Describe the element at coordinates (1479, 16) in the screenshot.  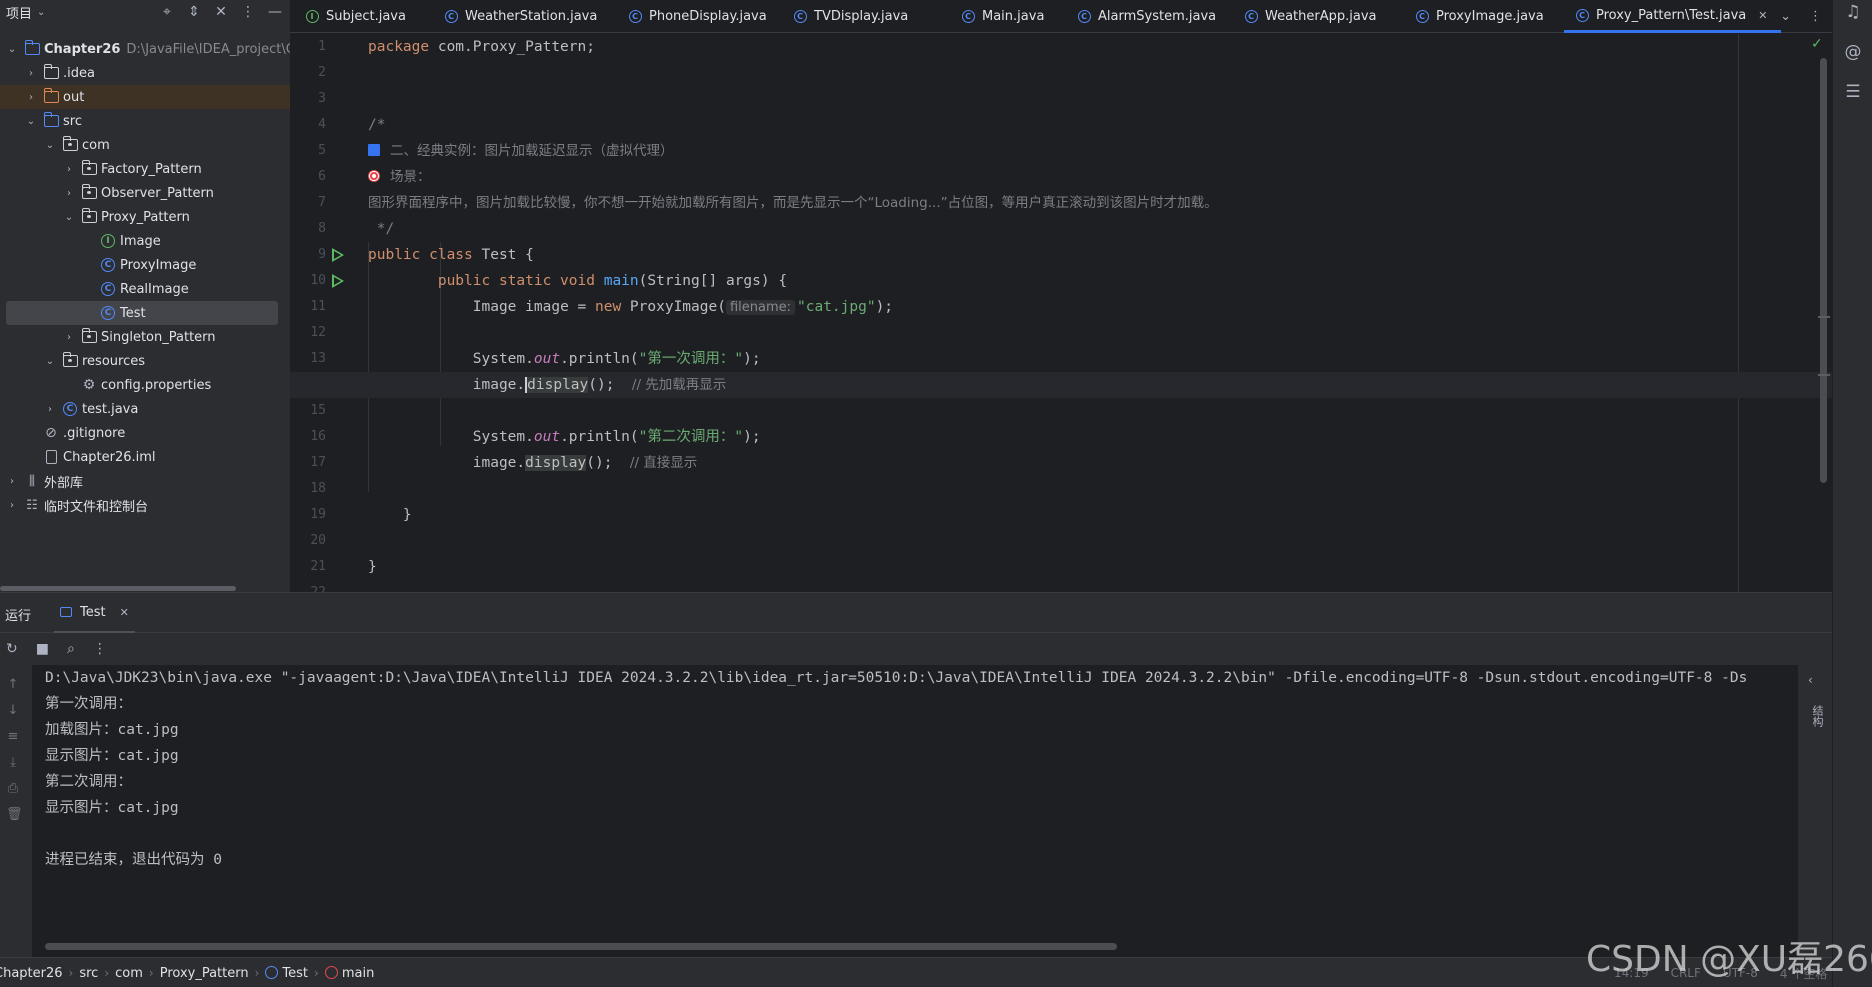
I see `editor-tab: C ProxyImage.java` at that location.